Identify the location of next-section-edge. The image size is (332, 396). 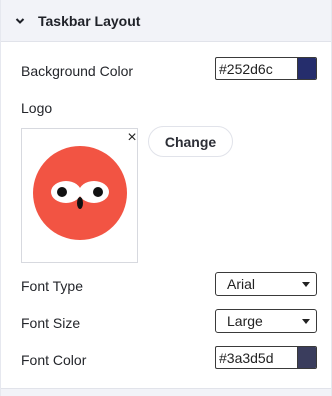
(166, 392).